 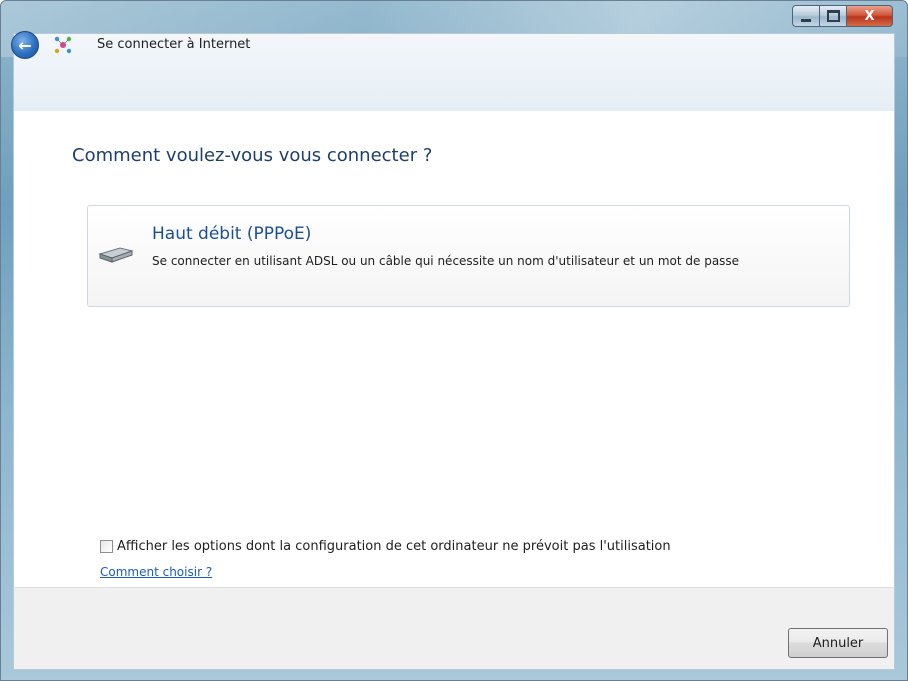 What do you see at coordinates (174, 44) in the screenshot?
I see `window-title: Se connecter à Internet` at bounding box center [174, 44].